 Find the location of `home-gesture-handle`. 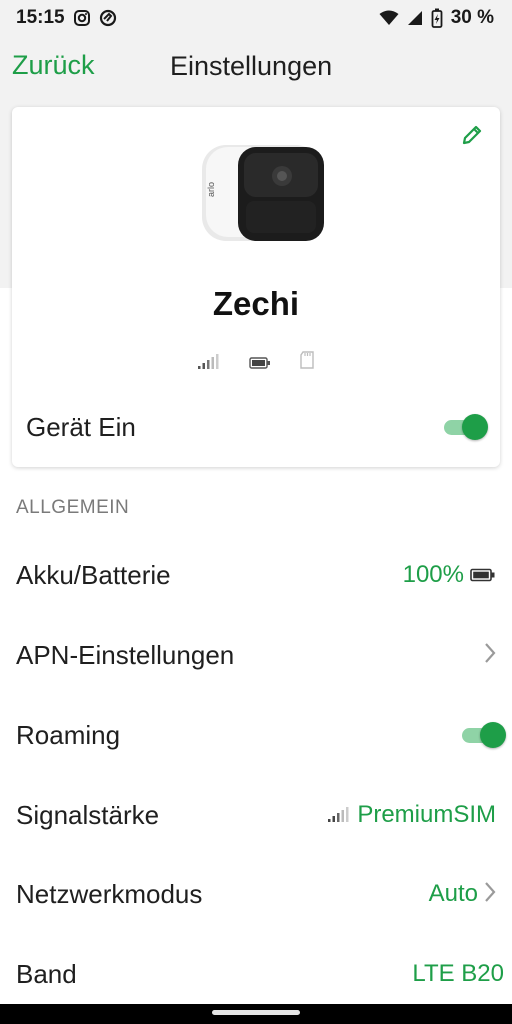

home-gesture-handle is located at coordinates (256, 1012).